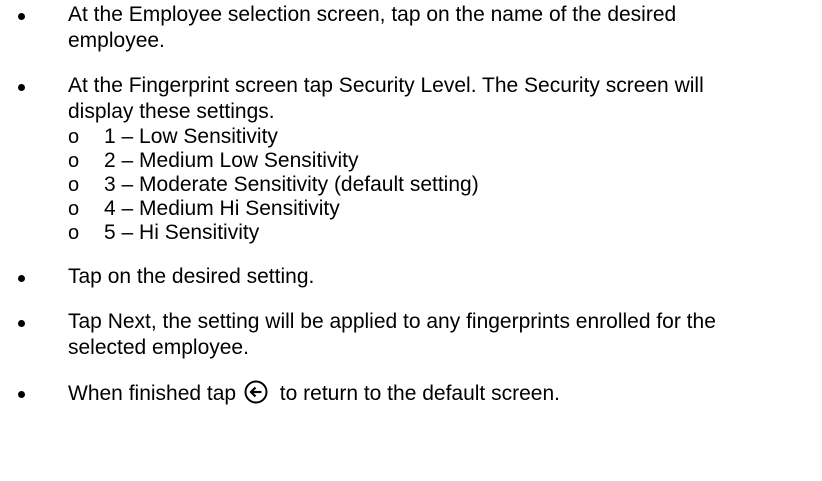 Image resolution: width=822 pixels, height=481 pixels. What do you see at coordinates (213, 160) in the screenshot?
I see `security-level-item: o 2 – Medium Low Sensitivity` at bounding box center [213, 160].